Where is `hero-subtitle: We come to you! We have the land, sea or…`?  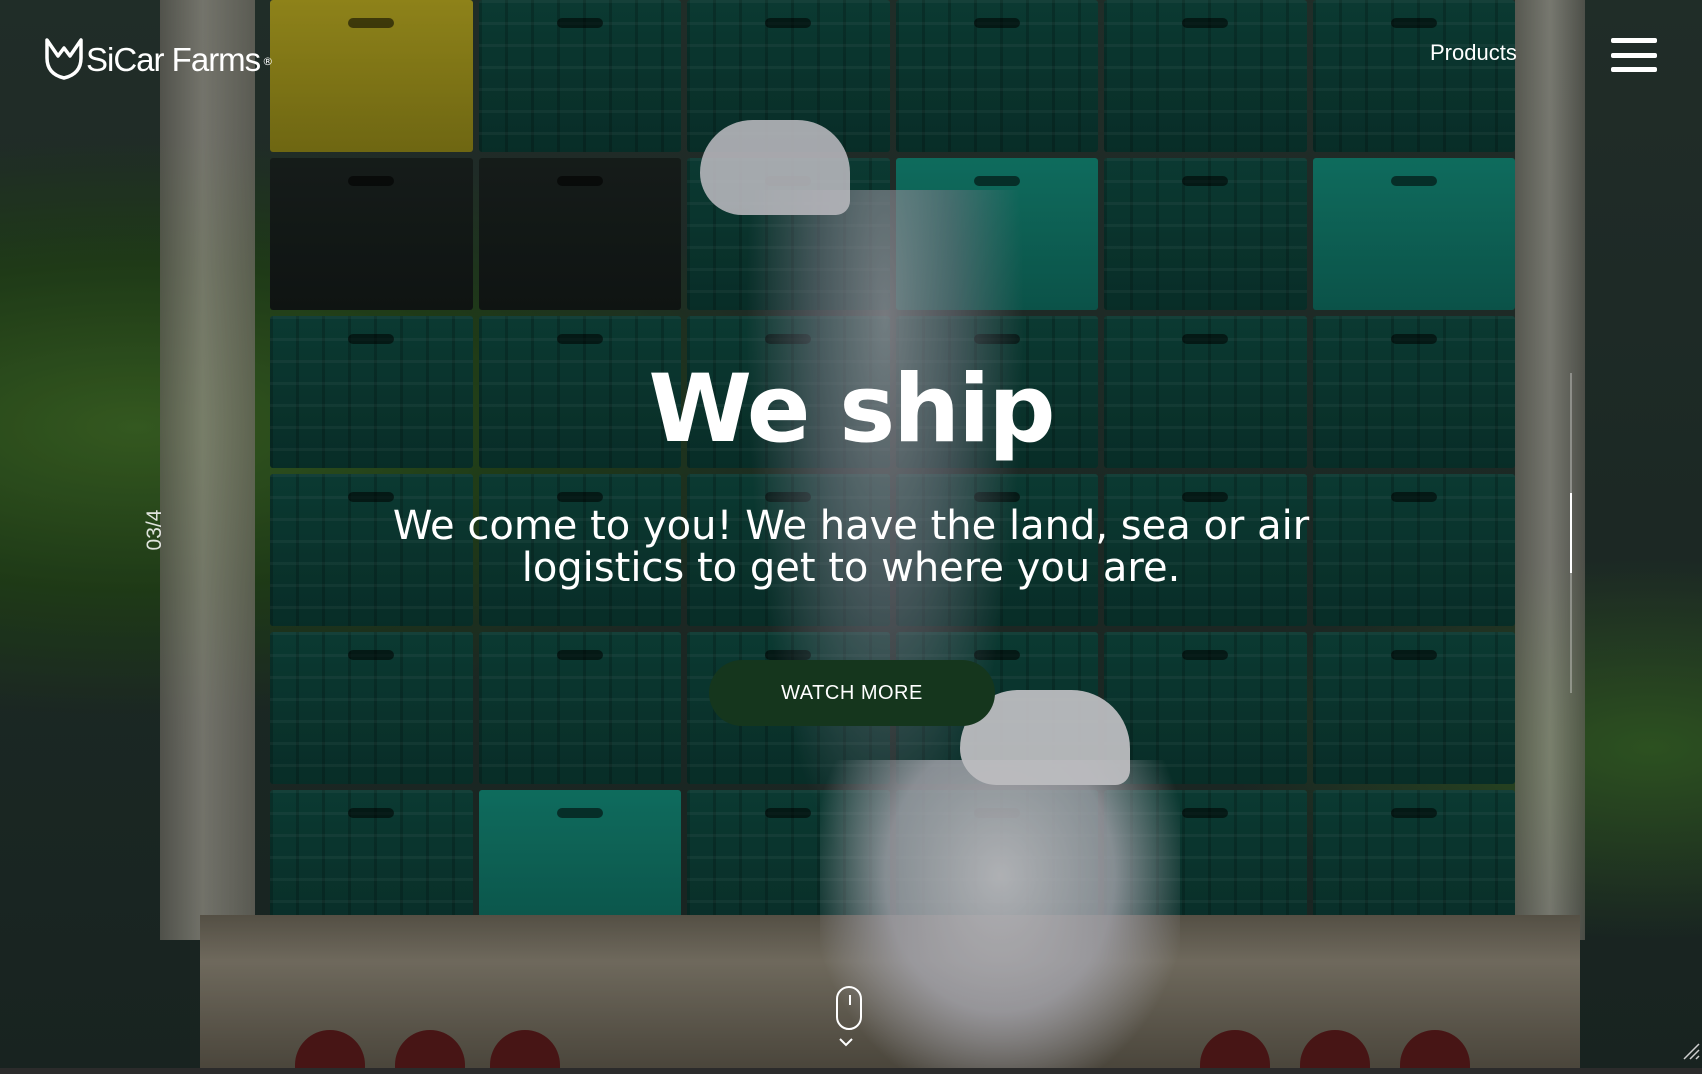
hero-subtitle: We come to you! We have the land, sea or… is located at coordinates (851, 547).